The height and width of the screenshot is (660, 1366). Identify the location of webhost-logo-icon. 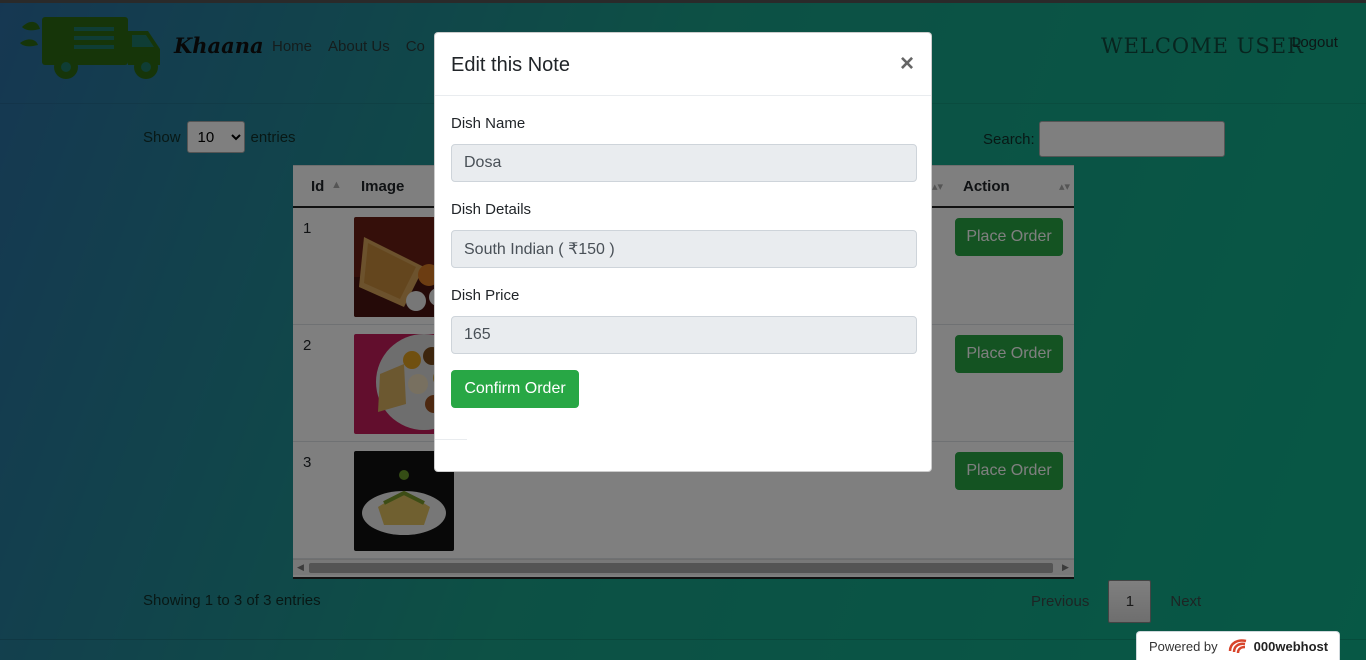
(1237, 646).